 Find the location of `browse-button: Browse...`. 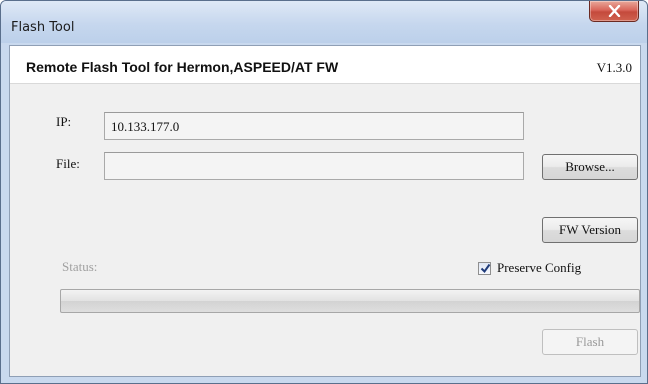

browse-button: Browse... is located at coordinates (590, 167).